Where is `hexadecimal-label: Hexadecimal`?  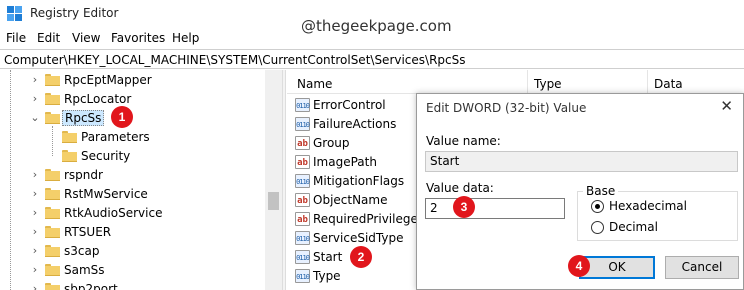 hexadecimal-label: Hexadecimal is located at coordinates (648, 206).